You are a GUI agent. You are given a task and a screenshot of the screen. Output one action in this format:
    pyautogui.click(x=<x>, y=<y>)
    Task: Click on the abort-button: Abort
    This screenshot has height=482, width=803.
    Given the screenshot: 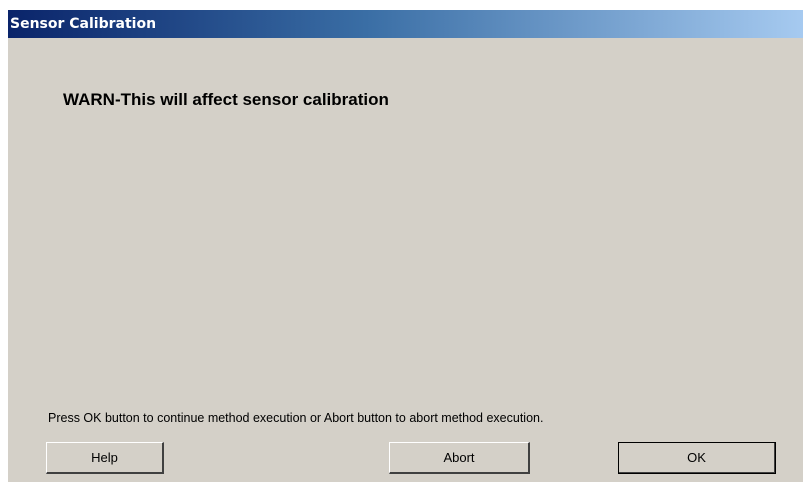 What is the action you would take?
    pyautogui.click(x=459, y=458)
    